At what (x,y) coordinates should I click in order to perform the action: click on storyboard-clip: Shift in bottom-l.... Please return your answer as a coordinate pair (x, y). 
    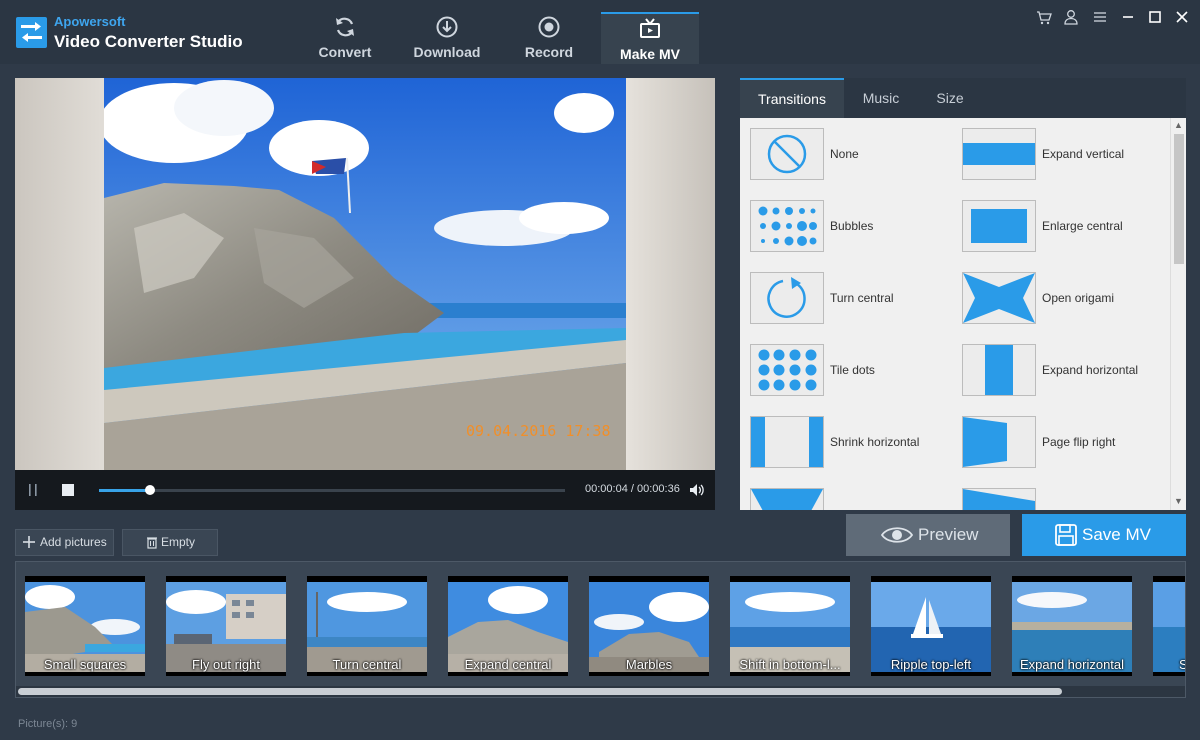
    Looking at the image, I should click on (790, 626).